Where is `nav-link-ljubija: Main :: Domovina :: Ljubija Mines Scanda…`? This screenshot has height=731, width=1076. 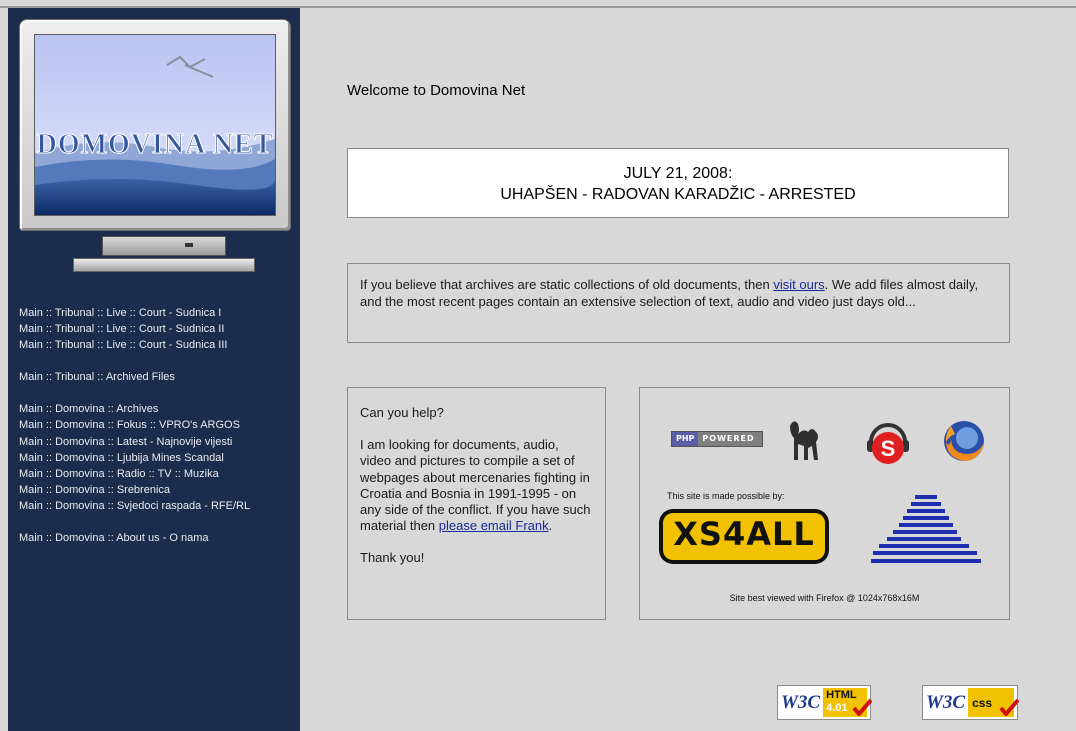 nav-link-ljubija: Main :: Domovina :: Ljubija Mines Scanda… is located at coordinates (159, 458).